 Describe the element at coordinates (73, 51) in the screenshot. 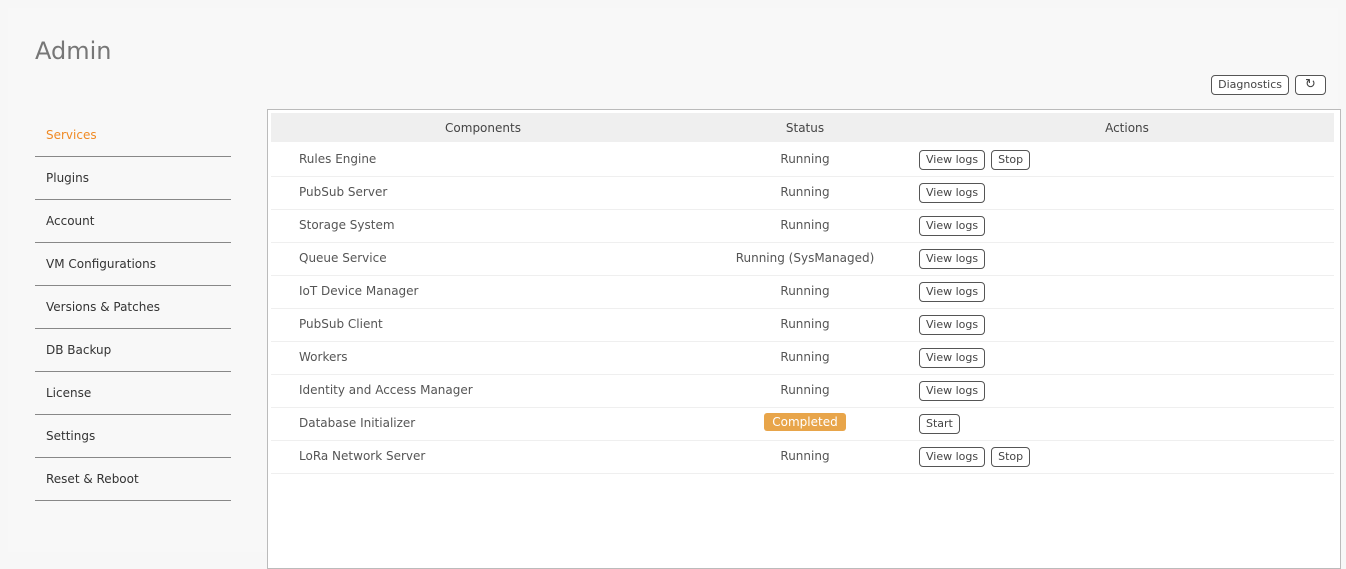

I see `page-title: Admin` at that location.